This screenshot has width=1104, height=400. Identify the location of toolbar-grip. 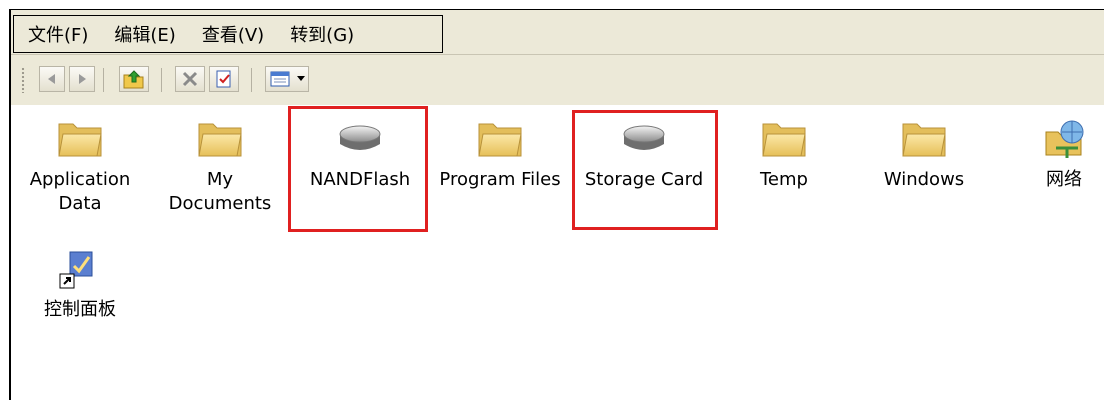
(23, 80).